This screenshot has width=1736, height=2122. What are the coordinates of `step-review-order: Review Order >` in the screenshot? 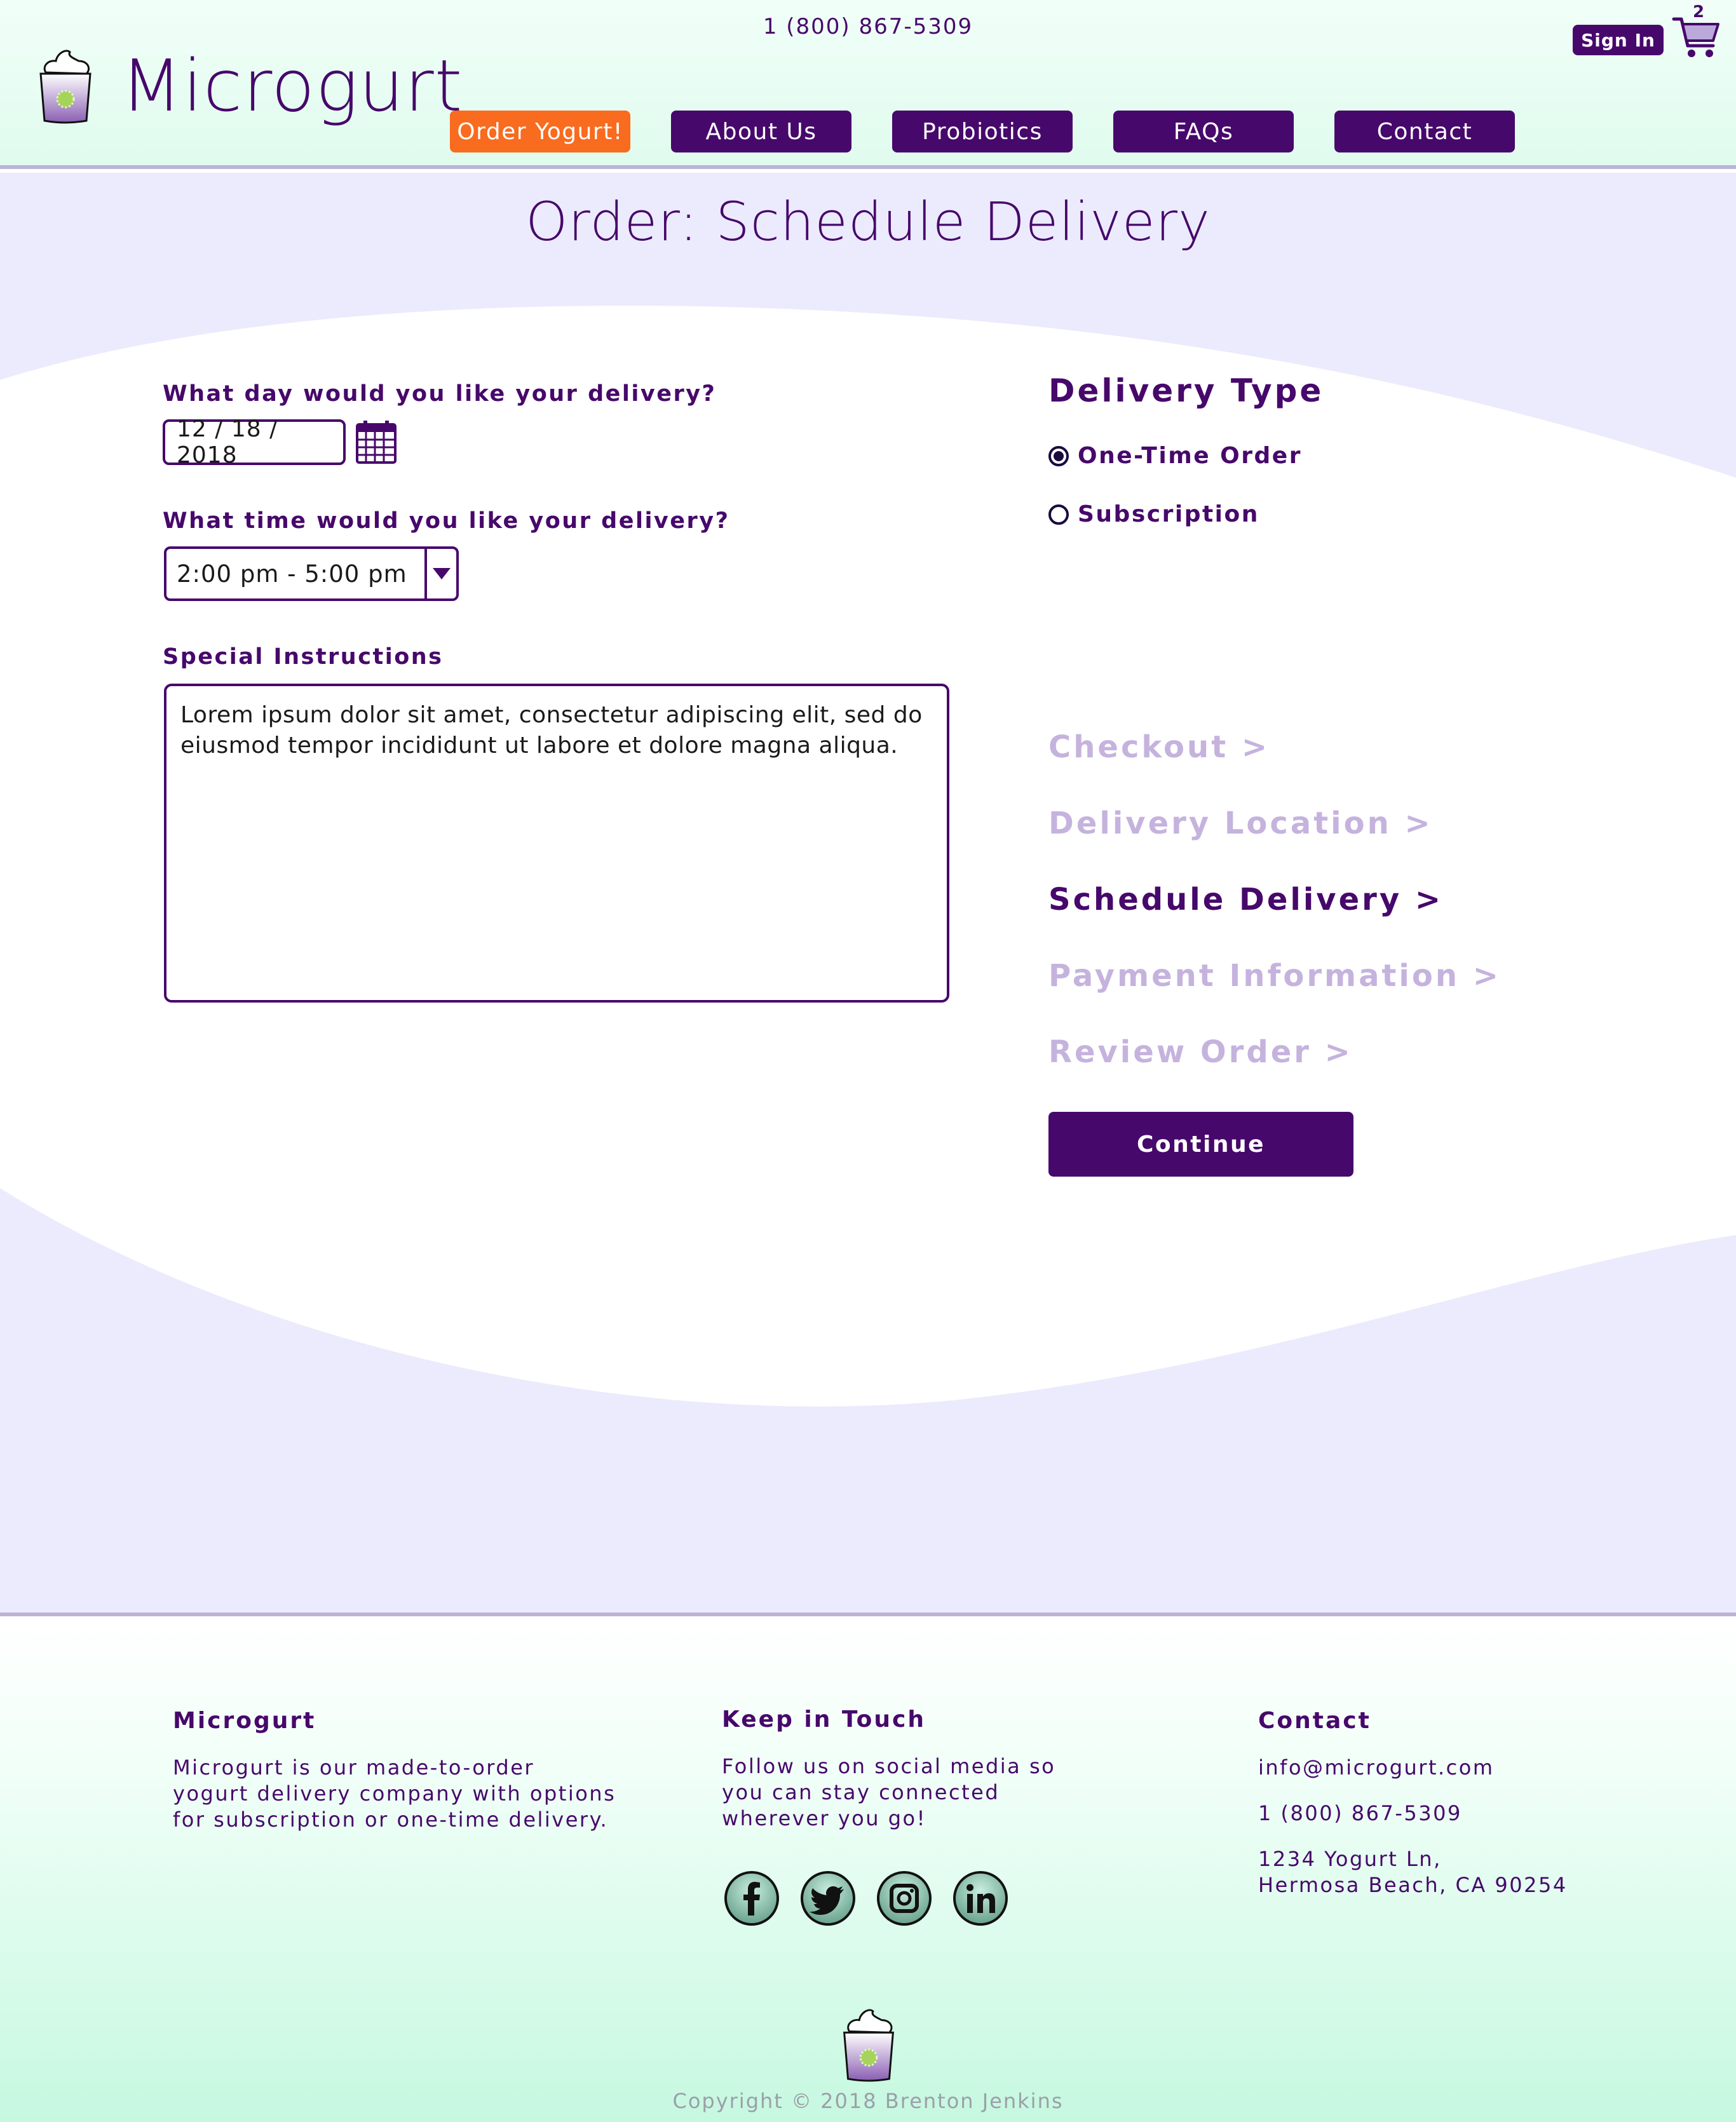 It's located at (1200, 1052).